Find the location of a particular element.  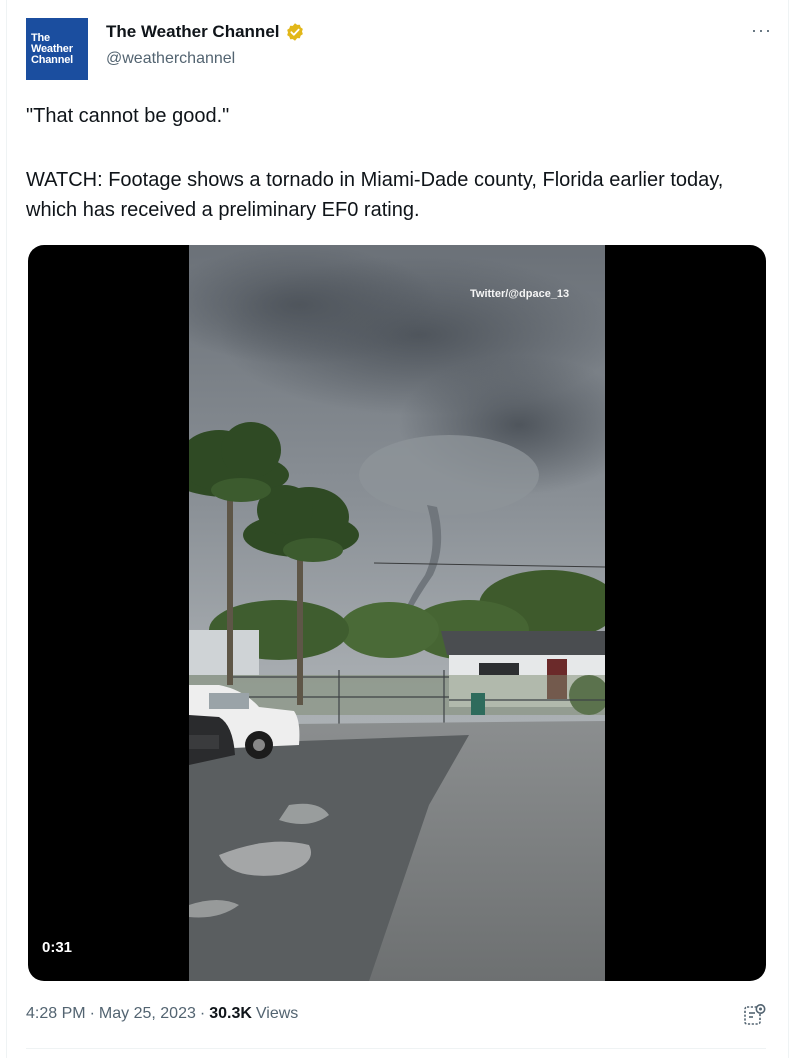

author-name: The Weather Channel is located at coordinates (193, 32).